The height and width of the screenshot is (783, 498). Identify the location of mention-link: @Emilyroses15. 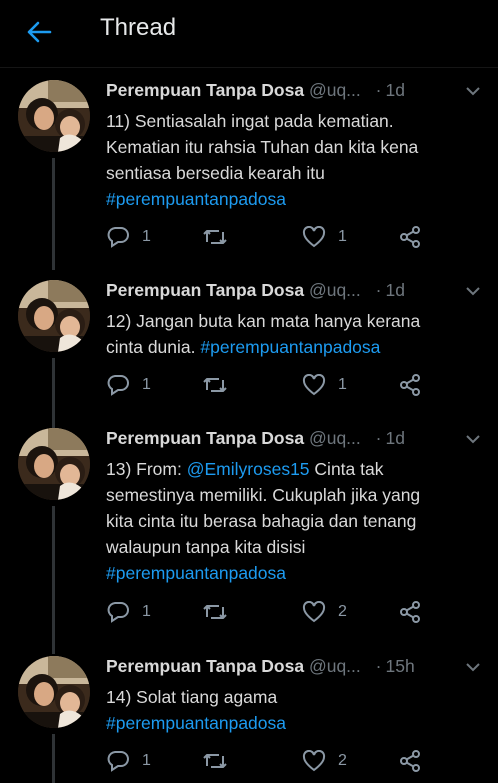
(248, 469).